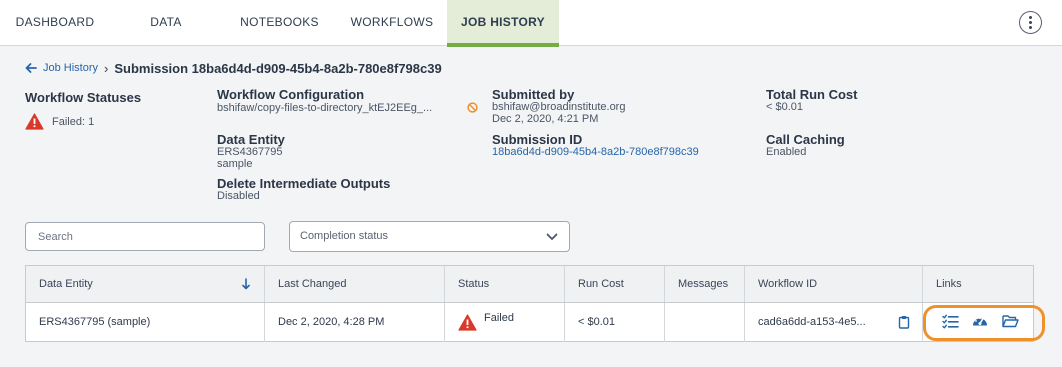 The width and height of the screenshot is (1062, 367). Describe the element at coordinates (785, 107) in the screenshot. I see `total-run-cost-value: < $0.01` at that location.